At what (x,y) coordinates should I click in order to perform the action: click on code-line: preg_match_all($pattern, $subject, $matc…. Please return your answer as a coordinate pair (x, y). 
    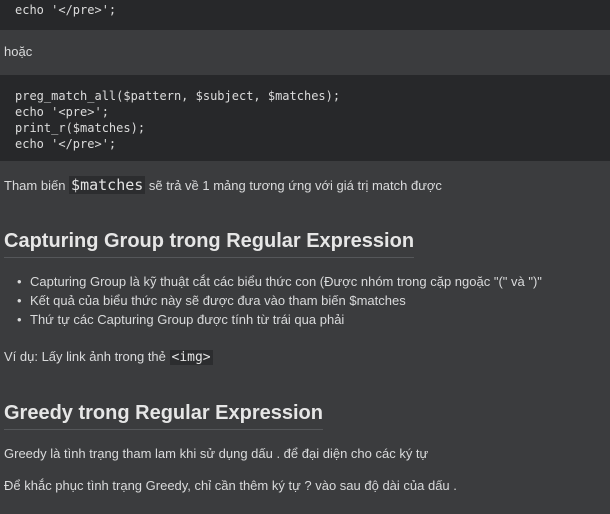
    Looking at the image, I should click on (178, 96).